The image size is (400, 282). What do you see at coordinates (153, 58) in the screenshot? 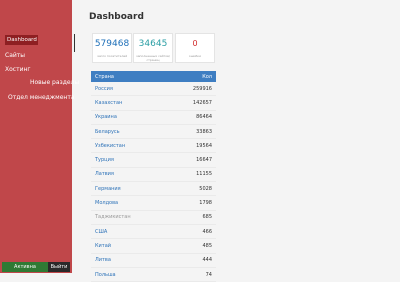
I see `stat-label: заполненных сайтов/страниц` at bounding box center [153, 58].